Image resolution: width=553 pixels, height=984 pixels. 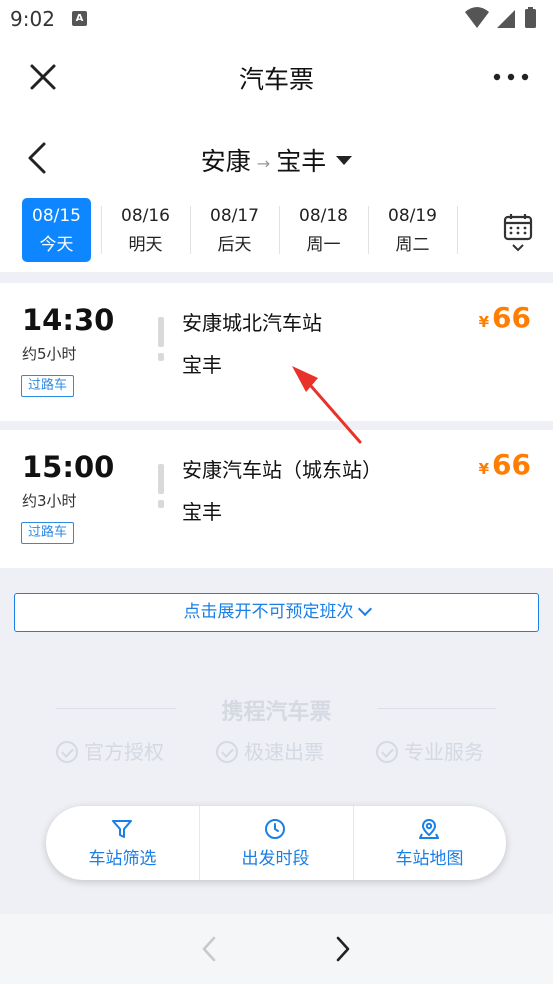 I want to click on bottom-navigation, so click(x=276, y=949).